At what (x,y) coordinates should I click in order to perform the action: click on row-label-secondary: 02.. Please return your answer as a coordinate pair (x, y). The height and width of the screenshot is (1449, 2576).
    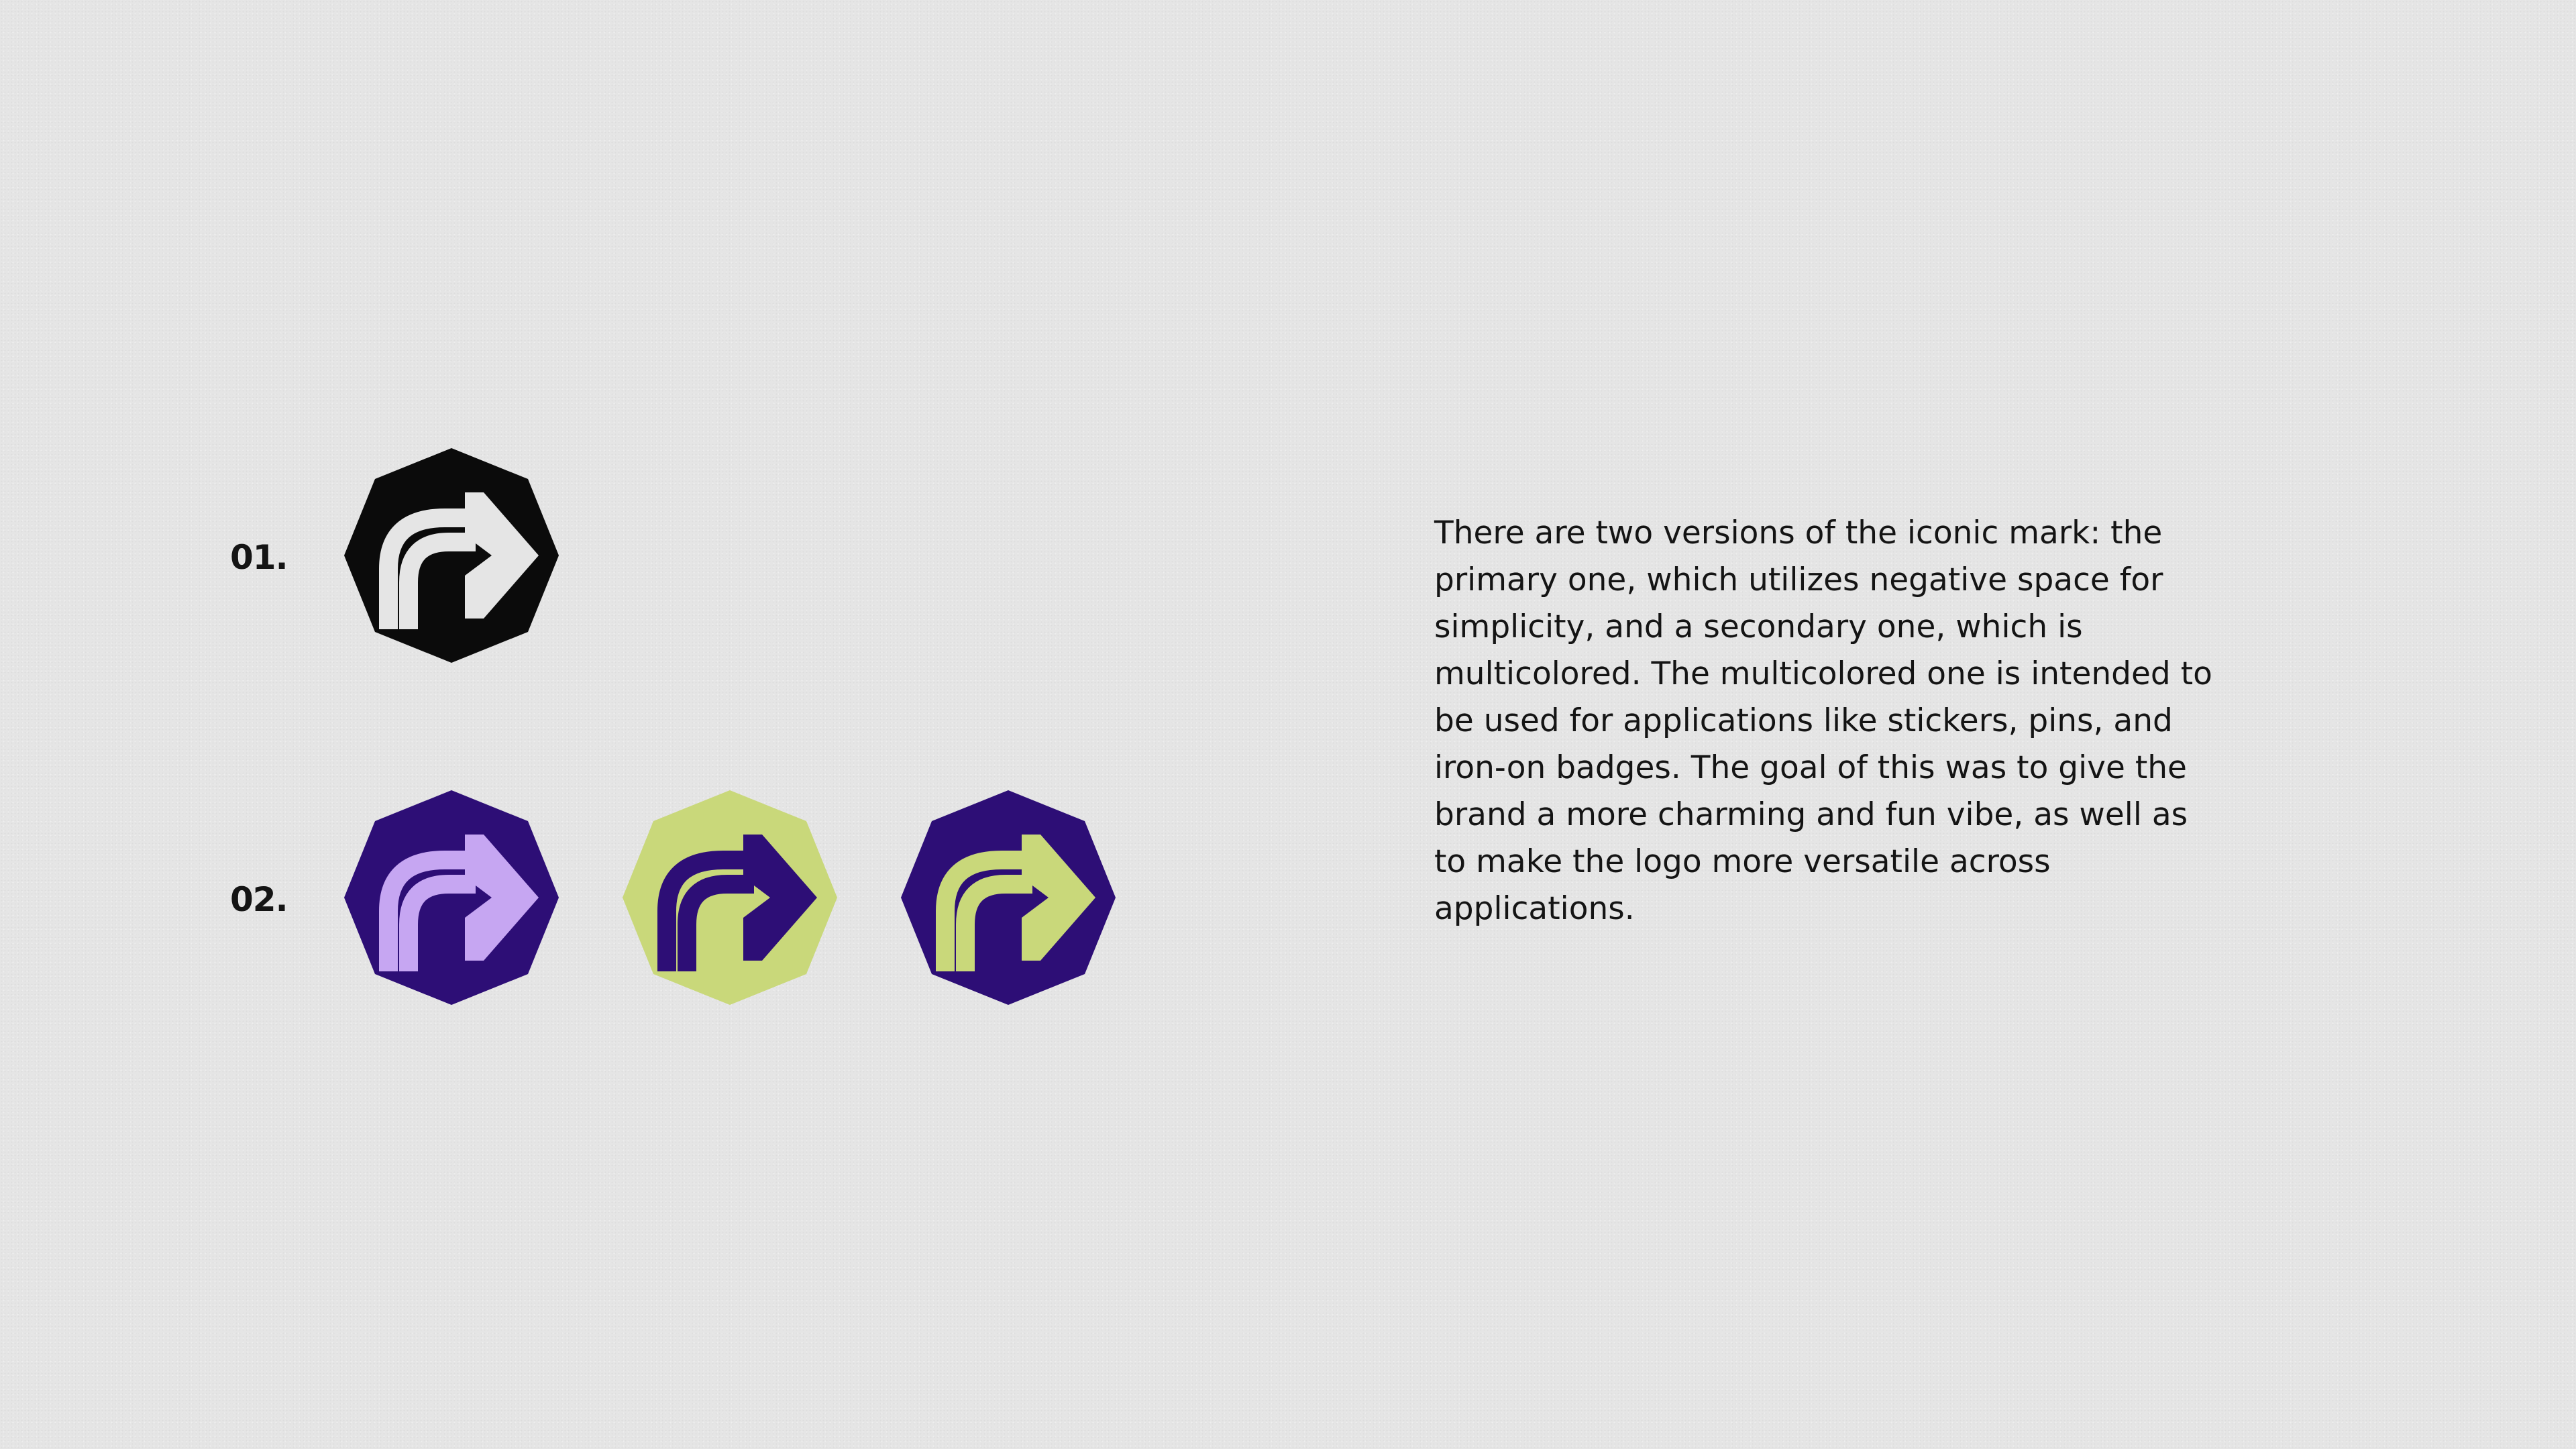
    Looking at the image, I should click on (259, 899).